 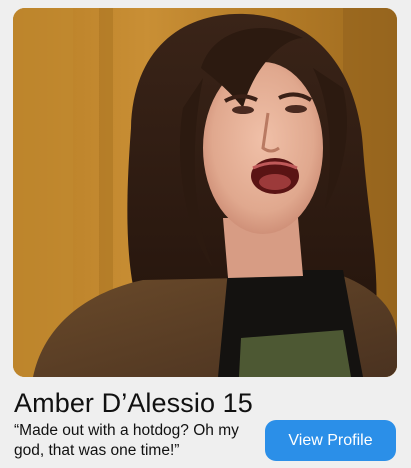 I want to click on profile-name: Amber D’Alessio 15, so click(x=133, y=403).